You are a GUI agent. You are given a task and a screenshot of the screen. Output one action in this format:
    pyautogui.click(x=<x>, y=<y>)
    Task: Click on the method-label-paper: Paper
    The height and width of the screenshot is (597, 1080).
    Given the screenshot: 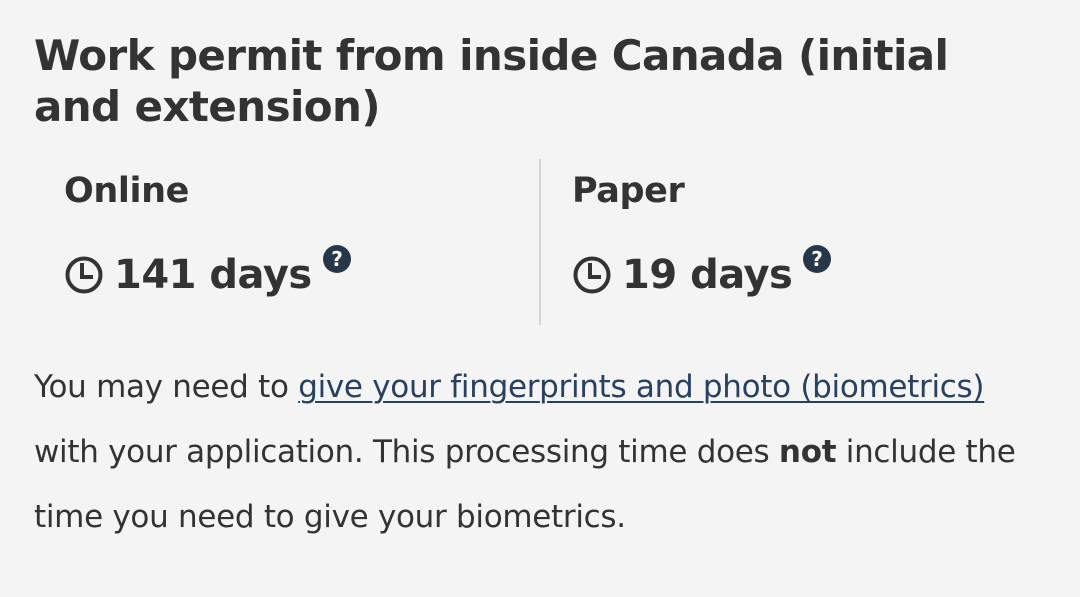 What is the action you would take?
    pyautogui.click(x=628, y=191)
    